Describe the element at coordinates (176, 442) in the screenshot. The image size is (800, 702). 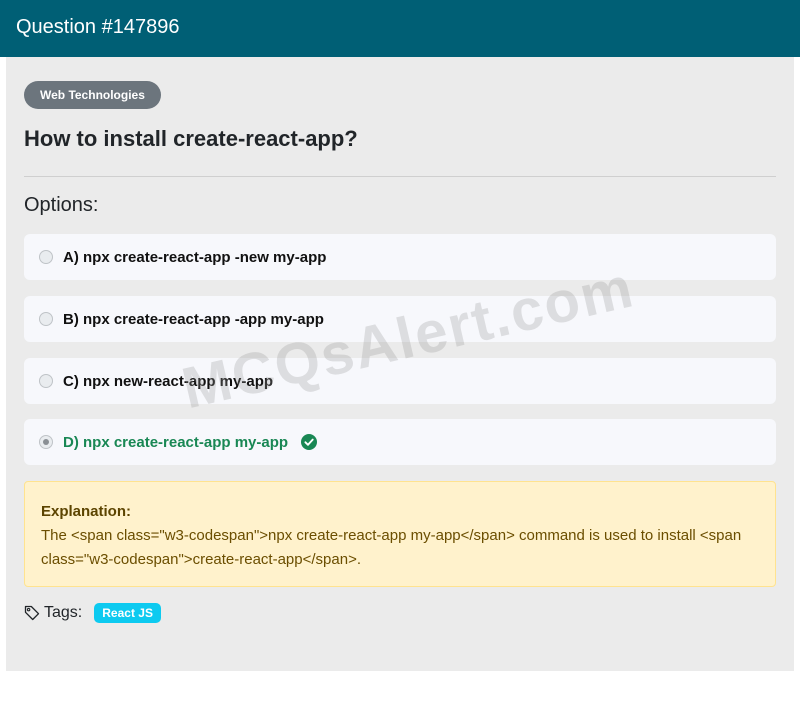
I see `option-d-label: D) npx create-react-app my-app` at that location.